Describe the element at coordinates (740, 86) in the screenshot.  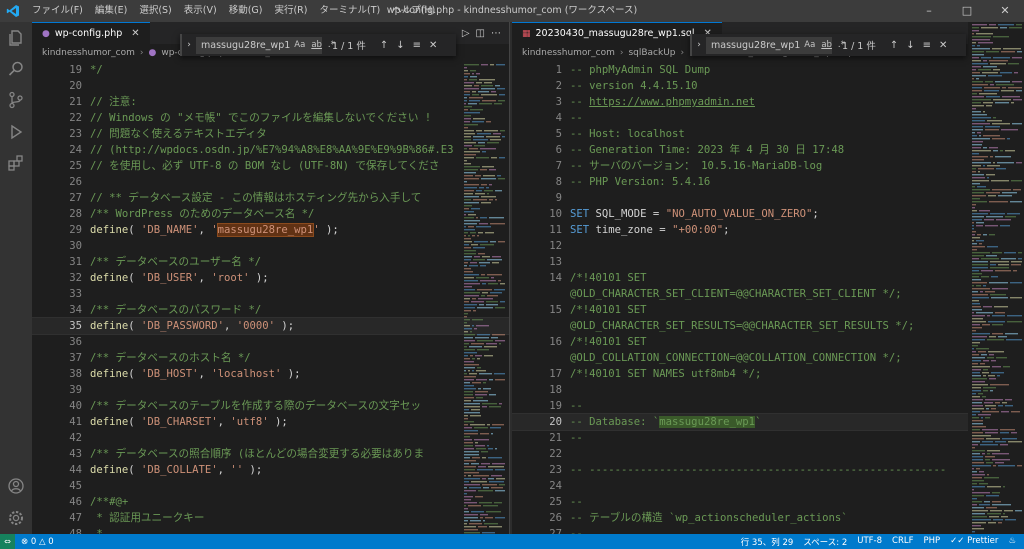
I see `code-line: 2 -- version 4.4.15.10` at that location.